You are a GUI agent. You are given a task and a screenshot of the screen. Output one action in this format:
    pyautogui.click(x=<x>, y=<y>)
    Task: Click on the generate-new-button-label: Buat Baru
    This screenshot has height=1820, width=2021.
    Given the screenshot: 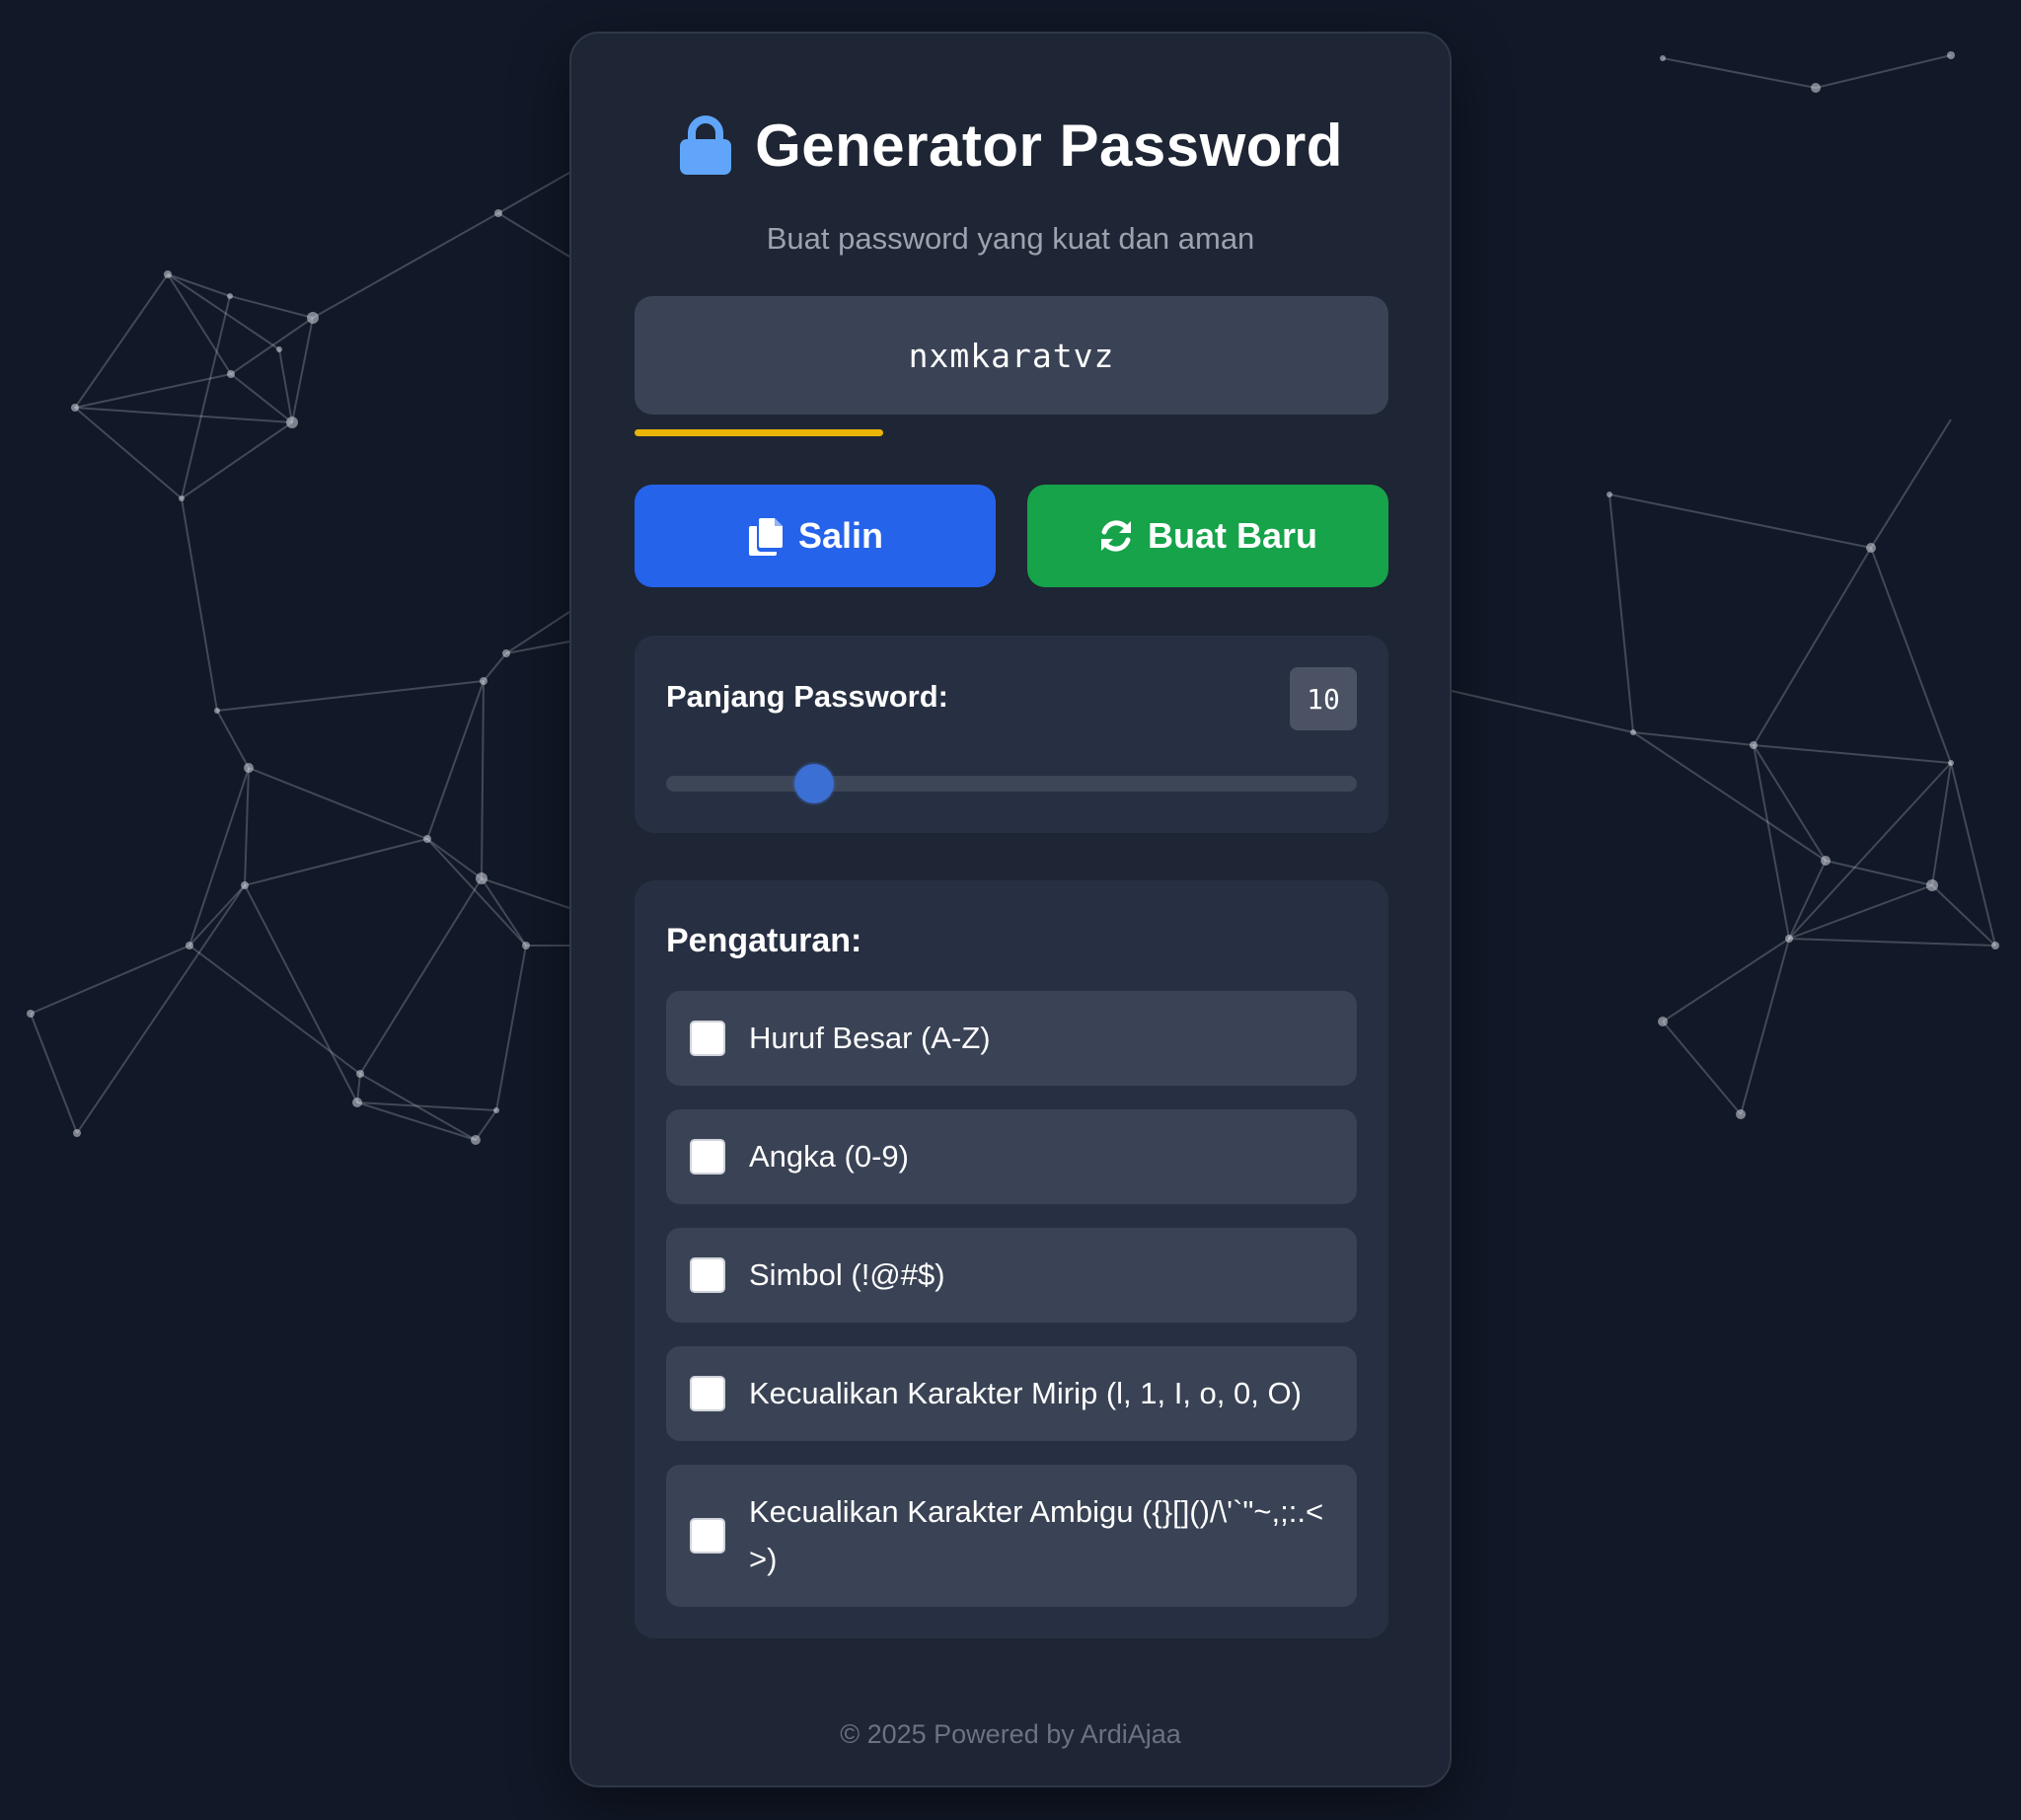 What is the action you would take?
    pyautogui.click(x=1233, y=535)
    